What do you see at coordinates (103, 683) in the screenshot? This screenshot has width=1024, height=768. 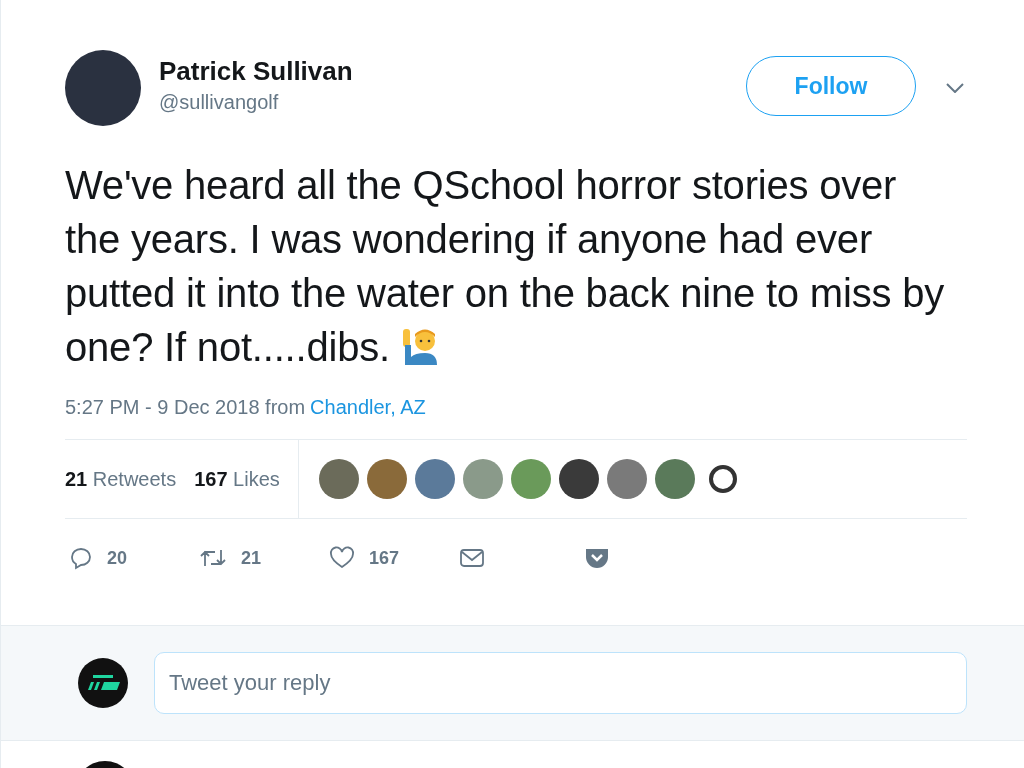 I see `logo-avatar-icon` at bounding box center [103, 683].